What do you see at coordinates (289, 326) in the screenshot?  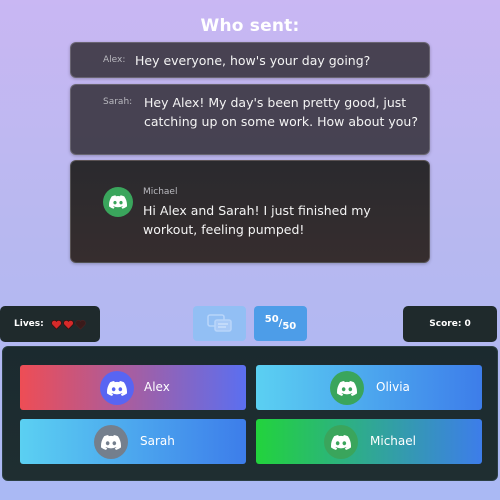 I see `fifty-bottom: 50` at bounding box center [289, 326].